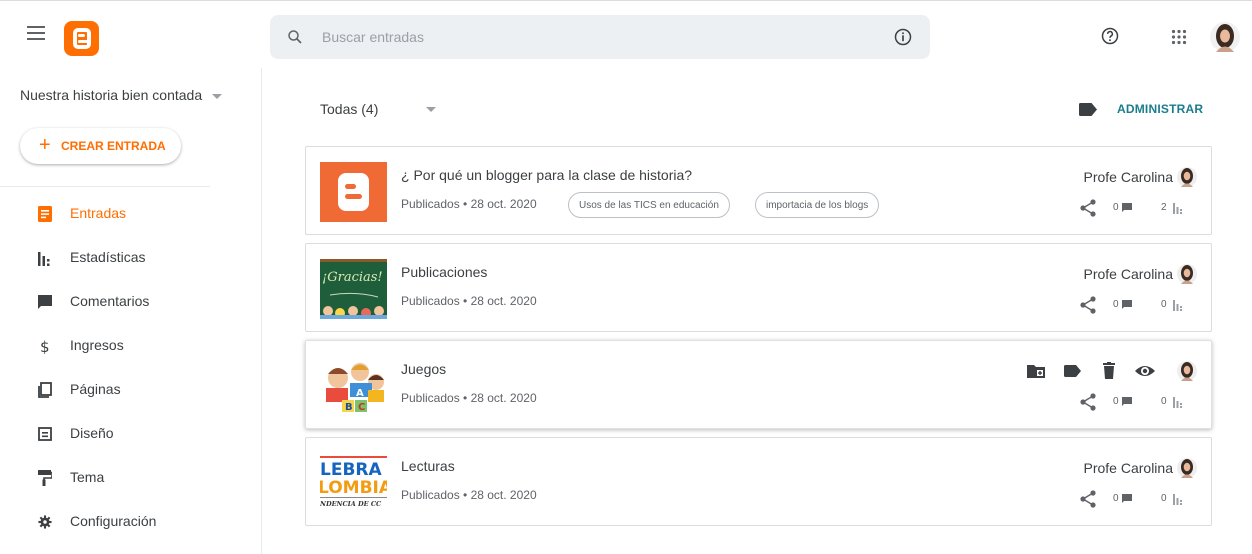 This screenshot has height=554, width=1252. Describe the element at coordinates (95, 389) in the screenshot. I see `sidebar-item-label: Páginas` at that location.